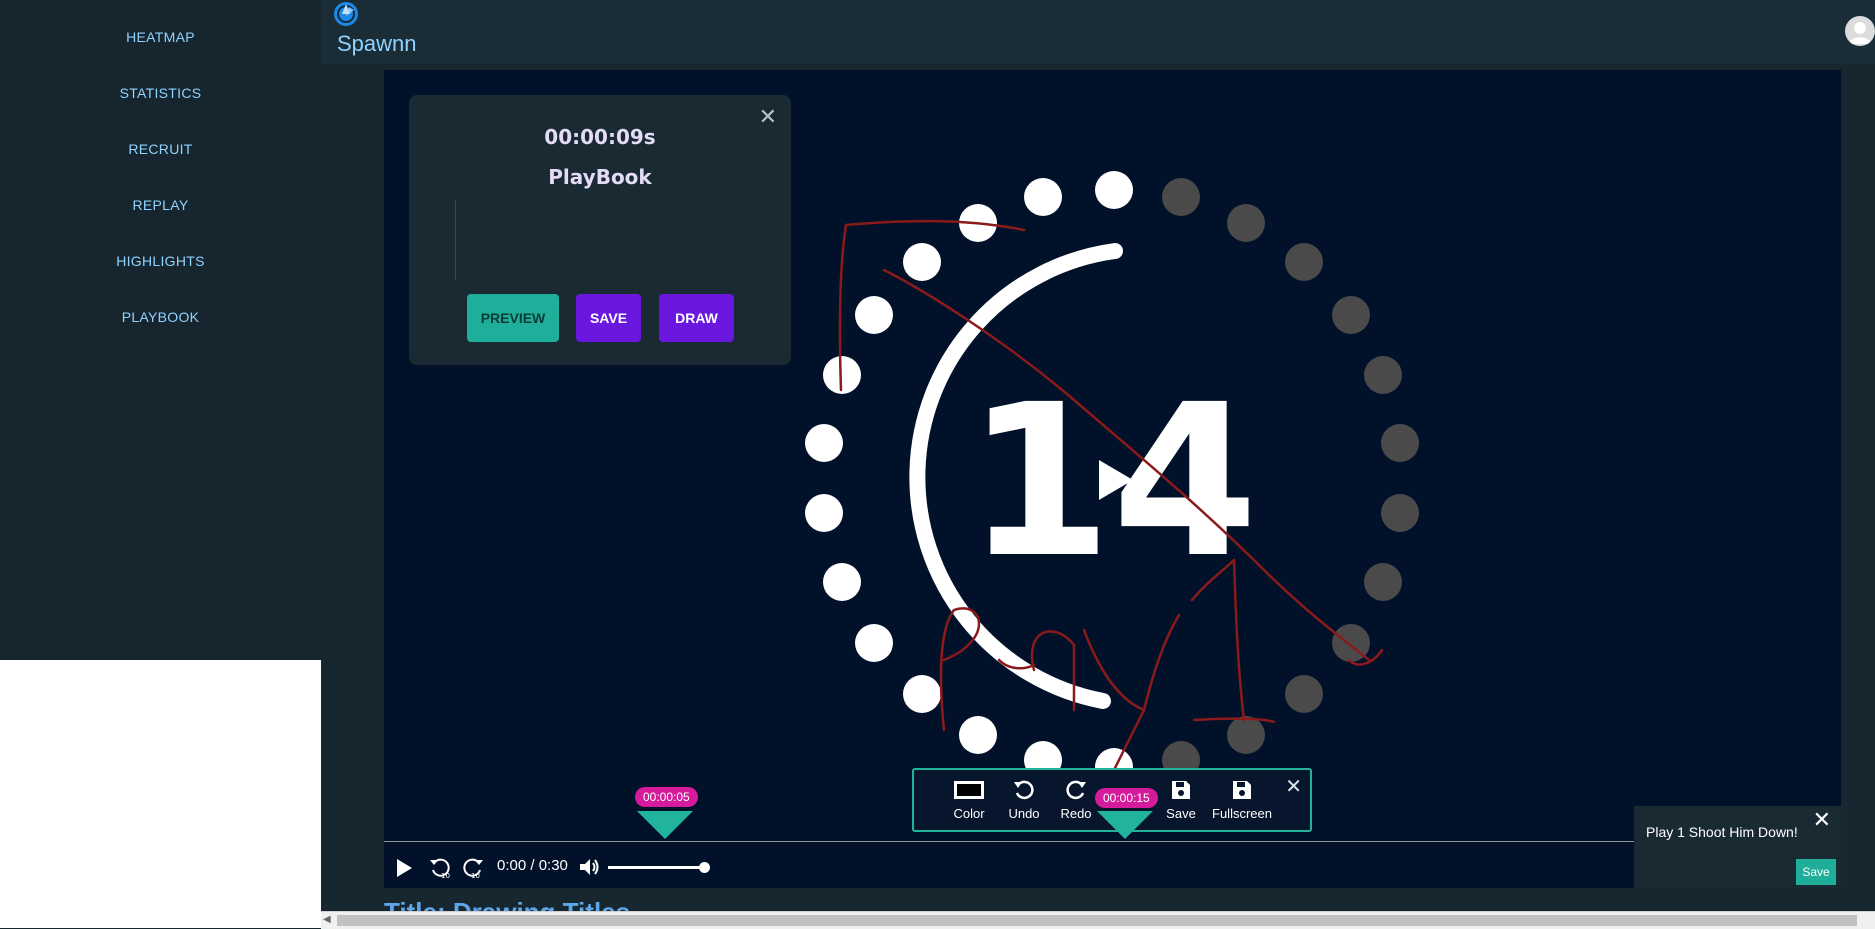  What do you see at coordinates (377, 43) in the screenshot?
I see `app-title: Spawnn` at bounding box center [377, 43].